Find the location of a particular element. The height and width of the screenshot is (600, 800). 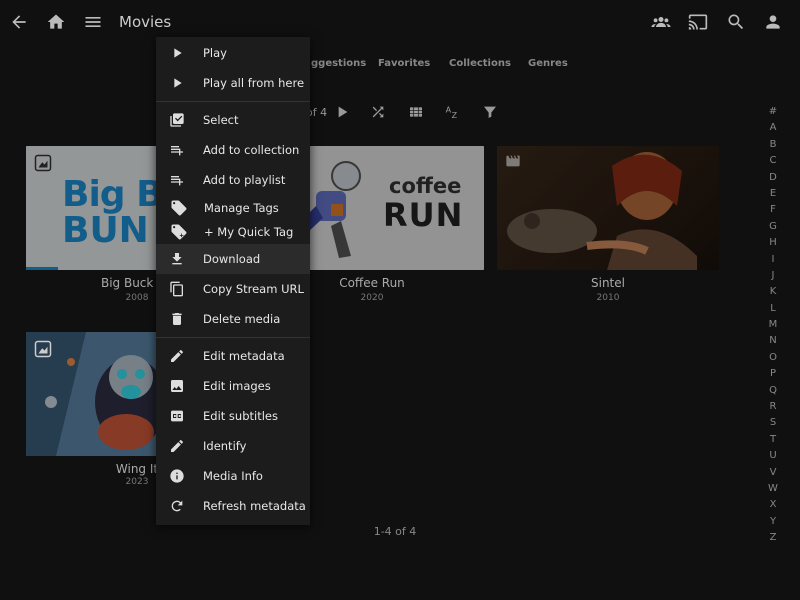

grid-view-icon is located at coordinates (416, 112).